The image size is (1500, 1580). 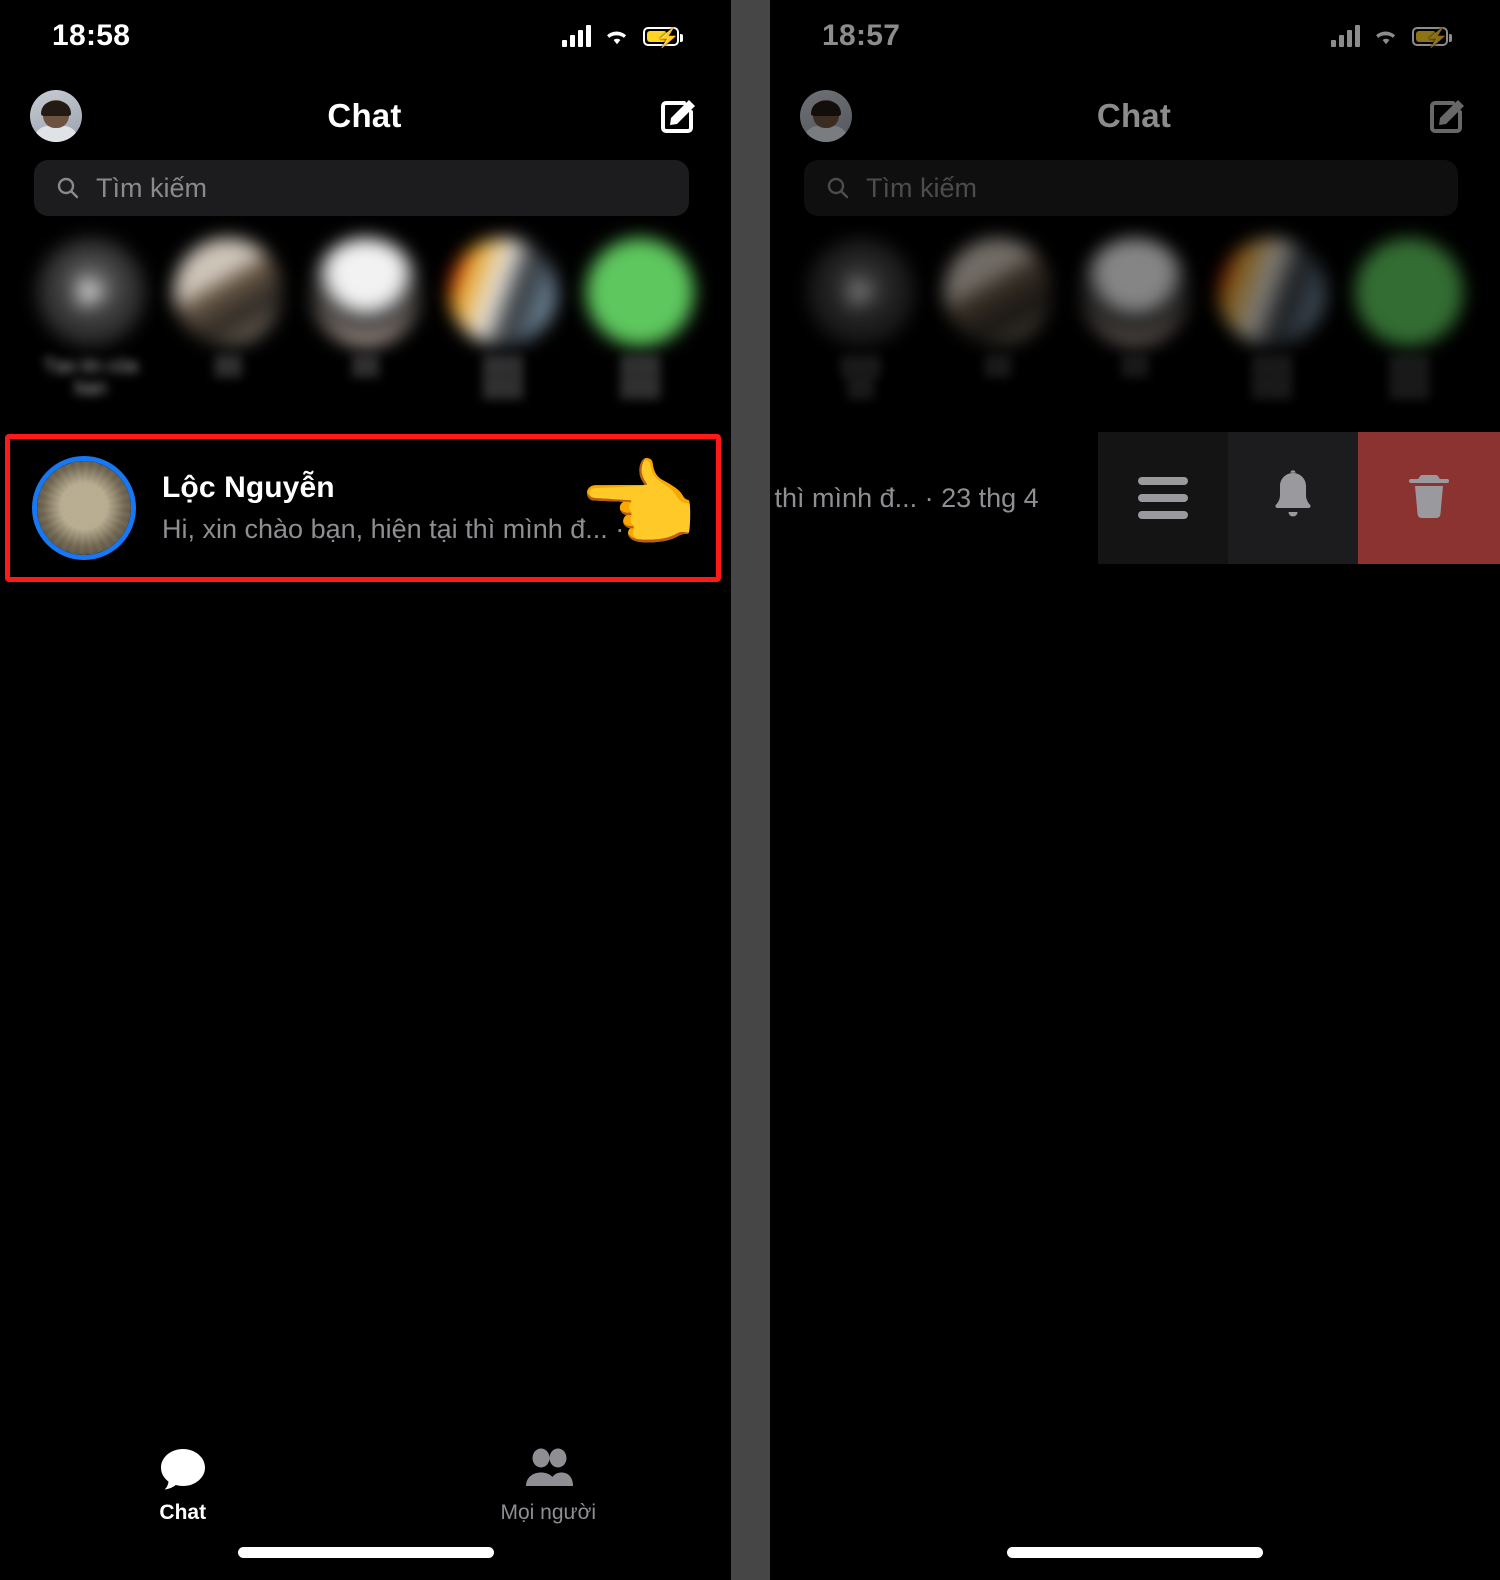 I want to click on stories-row: ▒▒▒ ▒▒ ▒▒ ▒▒ ▒▒▒ ▒▒▒ ▒▒▒ ▒▒▒, so click(x=1135, y=328).